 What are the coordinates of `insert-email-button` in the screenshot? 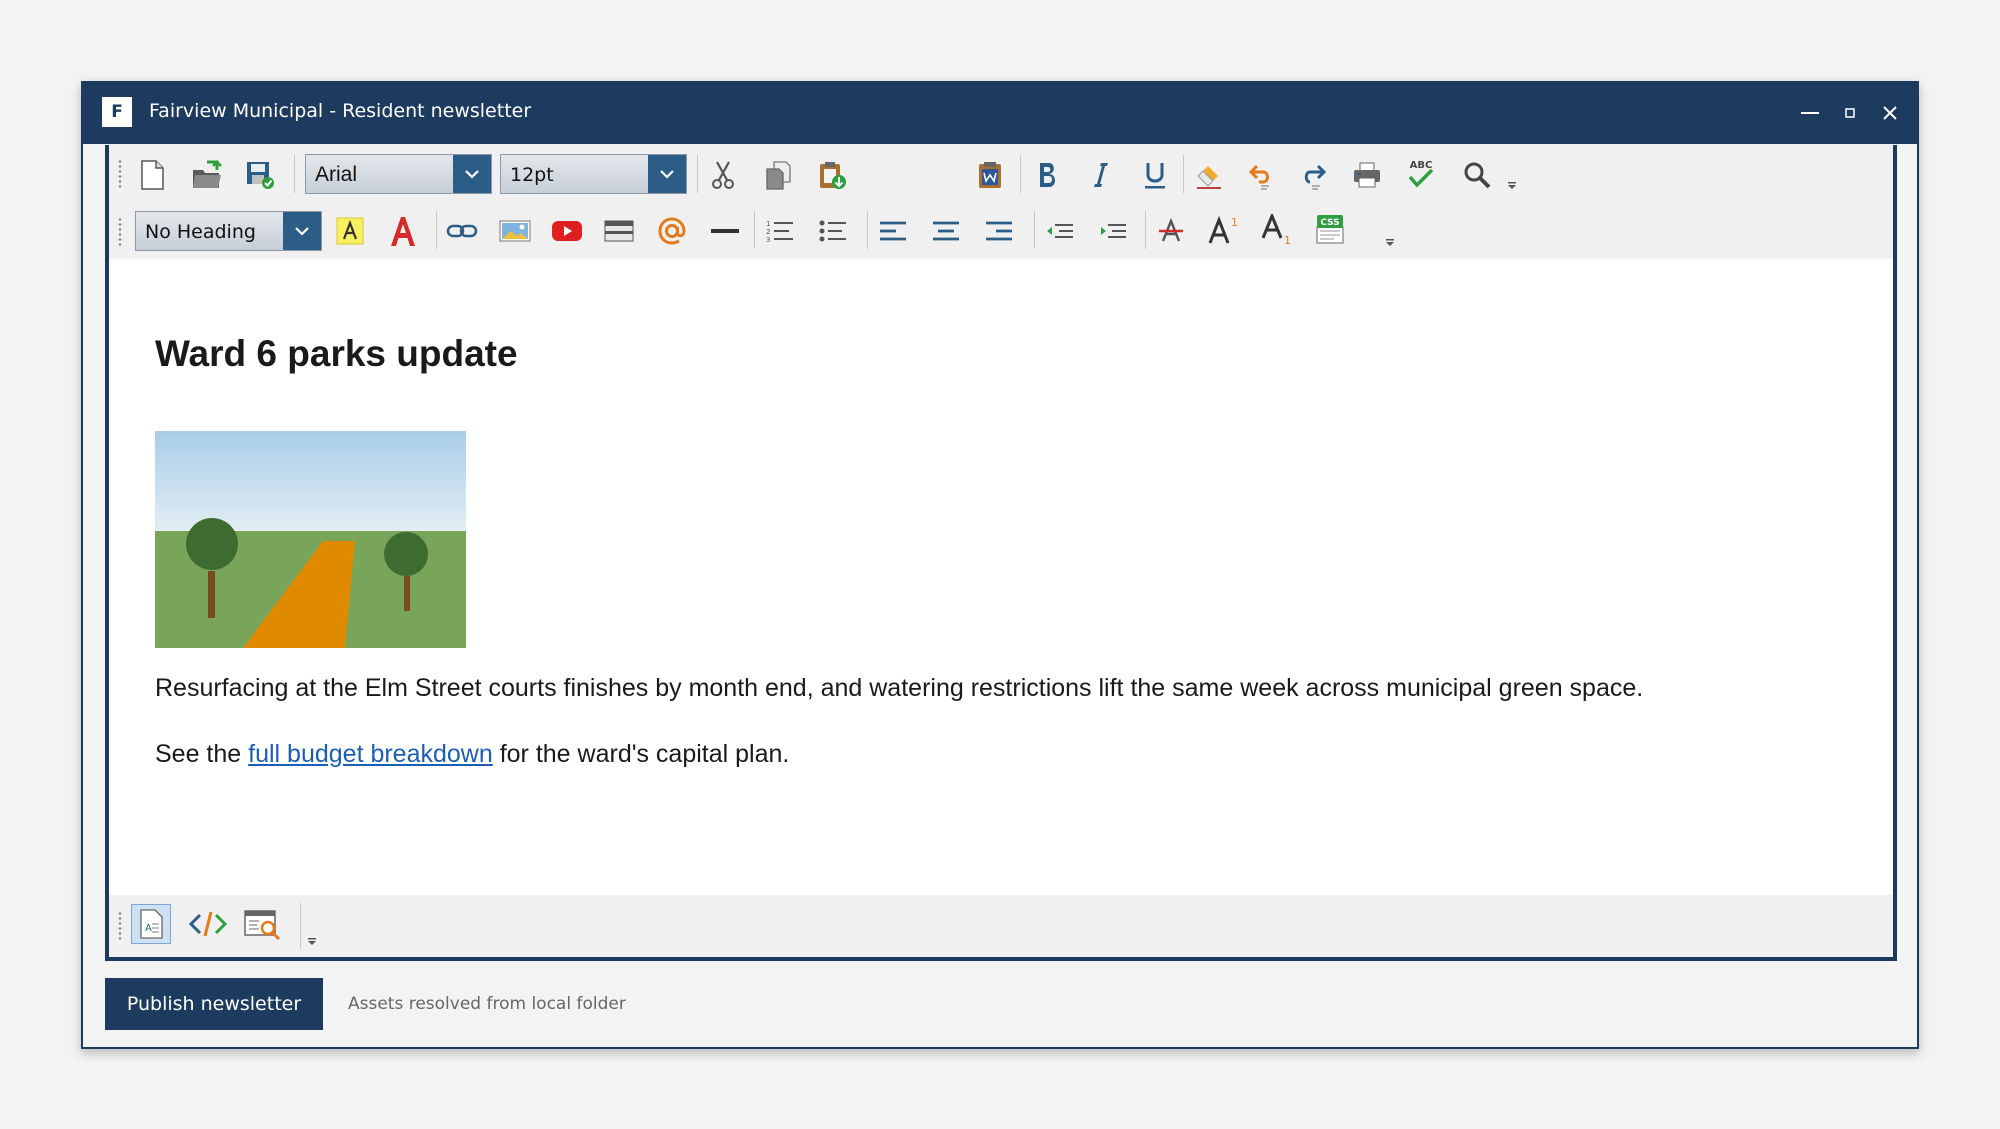 It's located at (672, 231).